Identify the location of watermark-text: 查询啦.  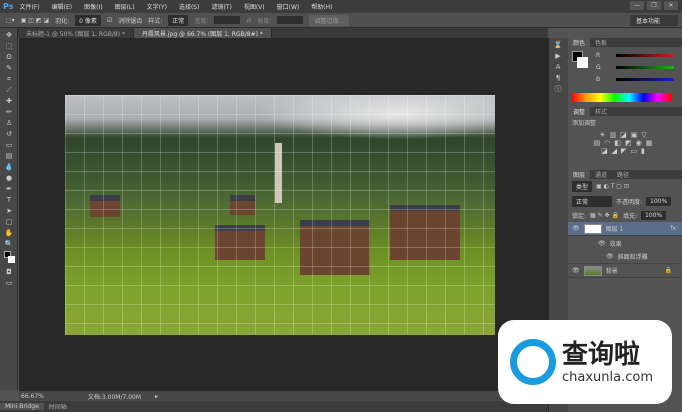
(601, 354).